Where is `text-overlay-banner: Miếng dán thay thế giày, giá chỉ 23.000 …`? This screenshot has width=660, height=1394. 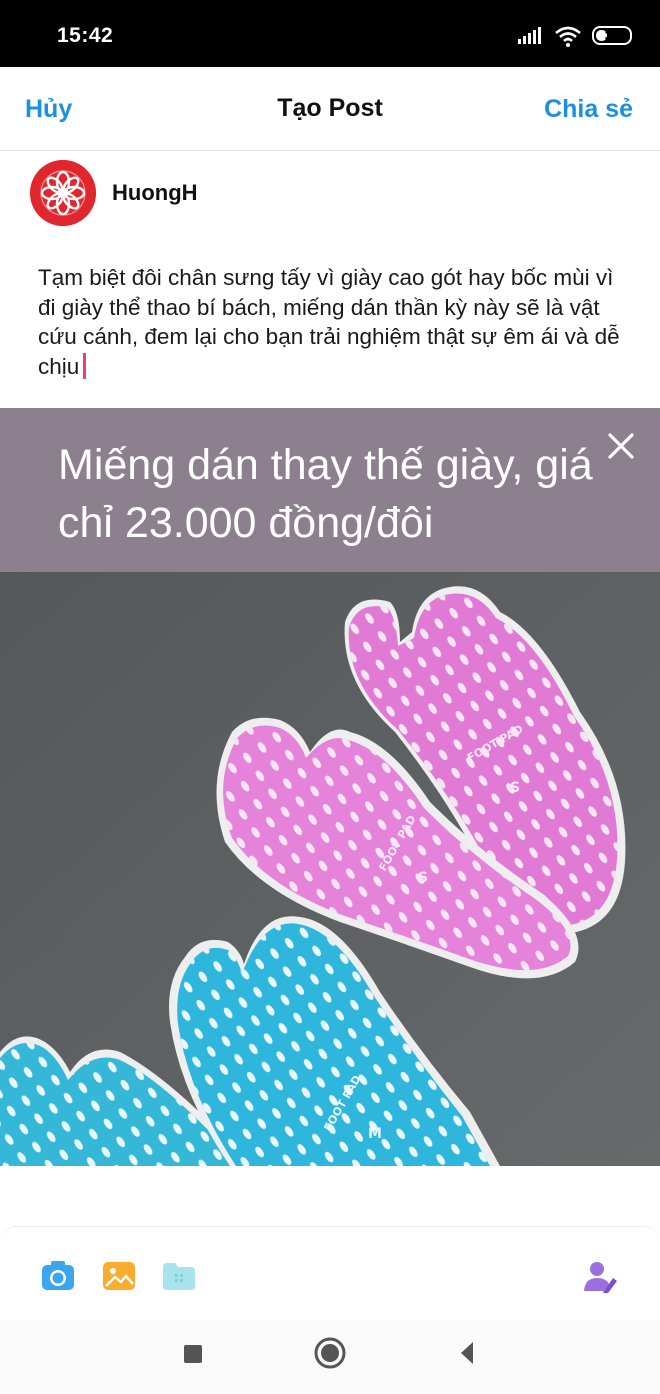 text-overlay-banner: Miếng dán thay thế giày, giá chỉ 23.000 … is located at coordinates (330, 490).